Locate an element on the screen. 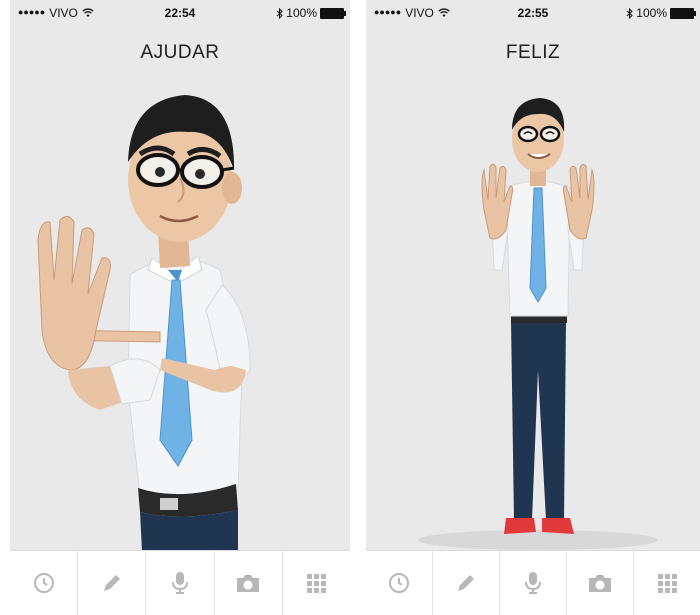 The image size is (700, 615). sign-word-title: AJUDAR is located at coordinates (180, 52).